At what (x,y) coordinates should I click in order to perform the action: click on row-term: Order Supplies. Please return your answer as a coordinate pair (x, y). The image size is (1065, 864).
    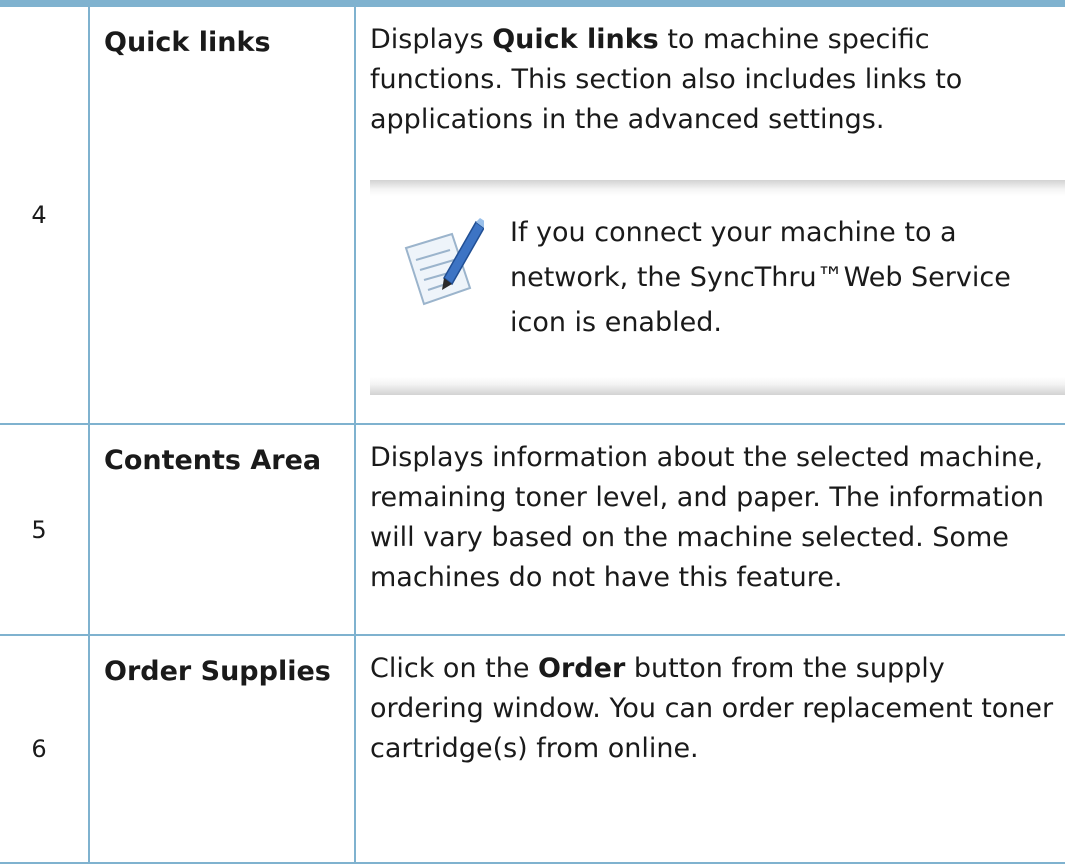
    Looking at the image, I should click on (222, 749).